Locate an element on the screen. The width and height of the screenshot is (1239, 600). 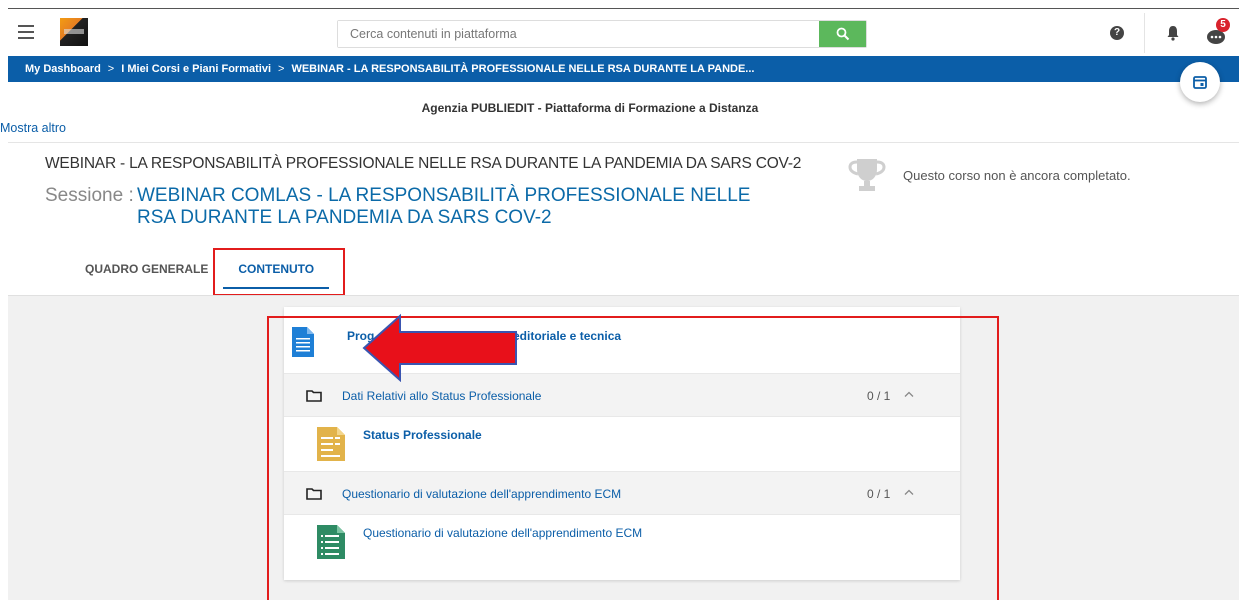
tab-overview: QUADRO GENERALE is located at coordinates (146, 273).